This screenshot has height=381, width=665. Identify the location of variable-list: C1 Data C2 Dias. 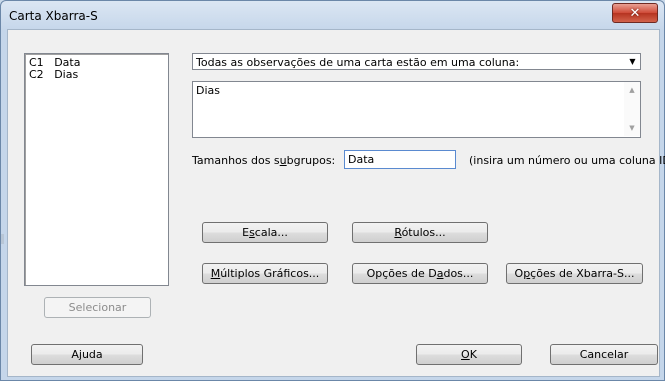
(96, 169).